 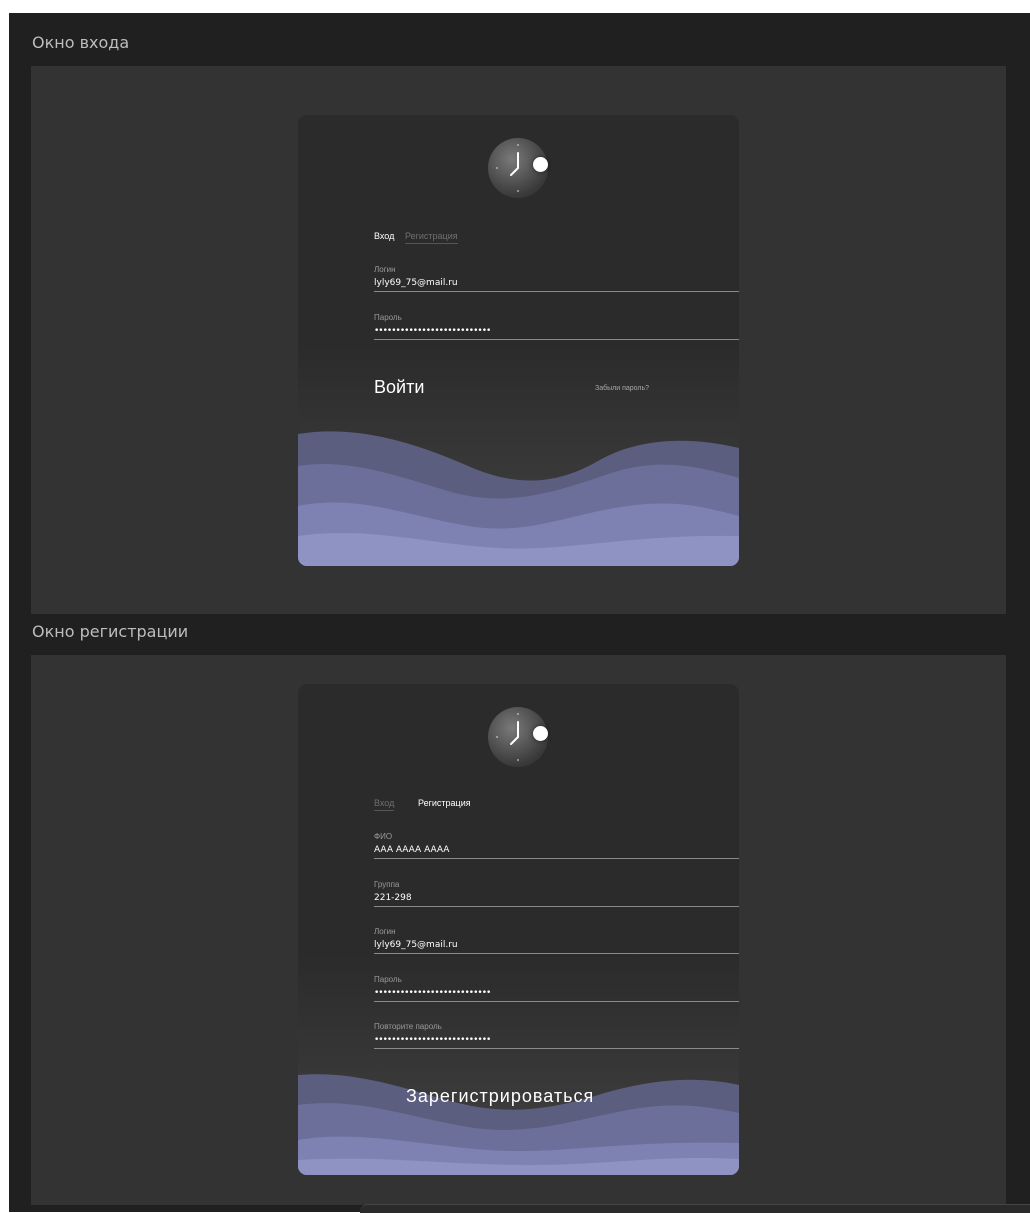 I want to click on group-field: Группа 221-298, so click(x=556, y=893).